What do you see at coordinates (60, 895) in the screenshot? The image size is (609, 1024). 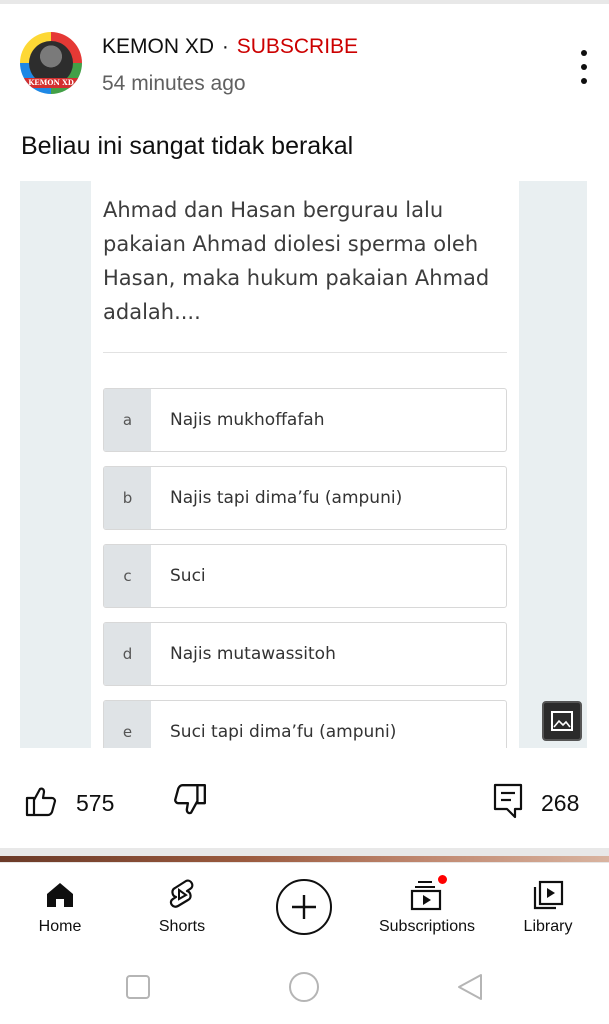 I see `home-icon` at bounding box center [60, 895].